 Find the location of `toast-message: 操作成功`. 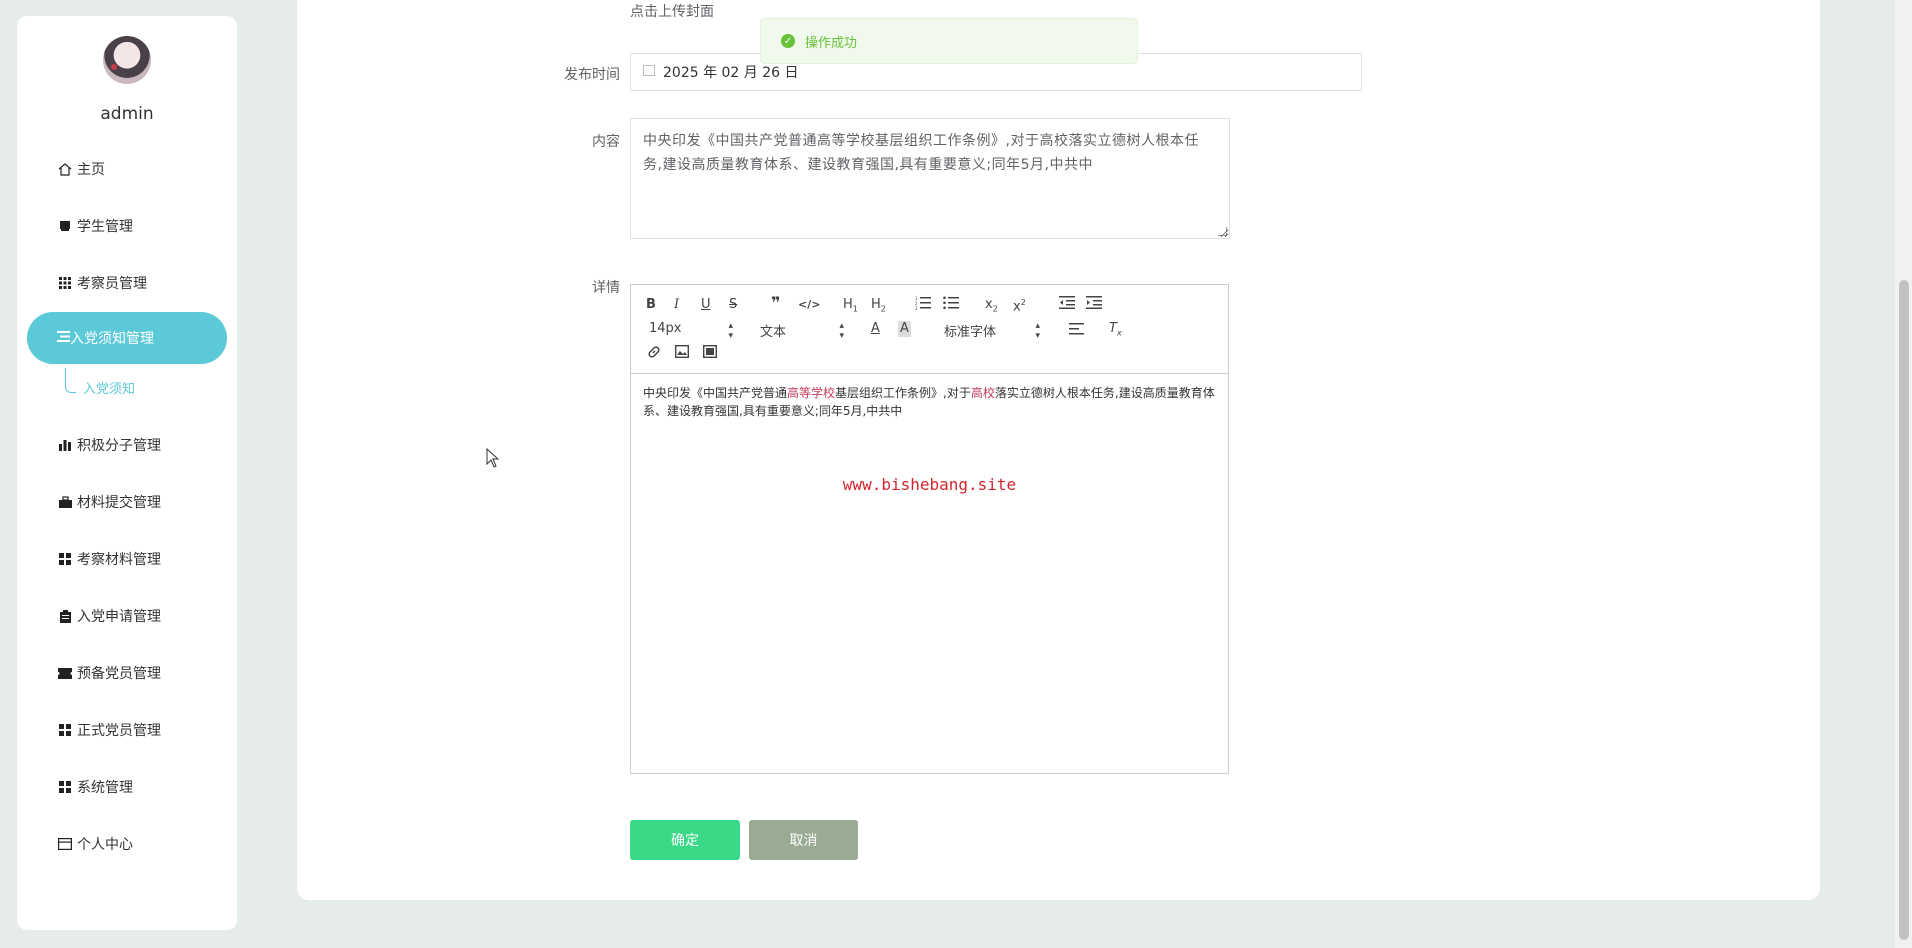

toast-message: 操作成功 is located at coordinates (831, 43).